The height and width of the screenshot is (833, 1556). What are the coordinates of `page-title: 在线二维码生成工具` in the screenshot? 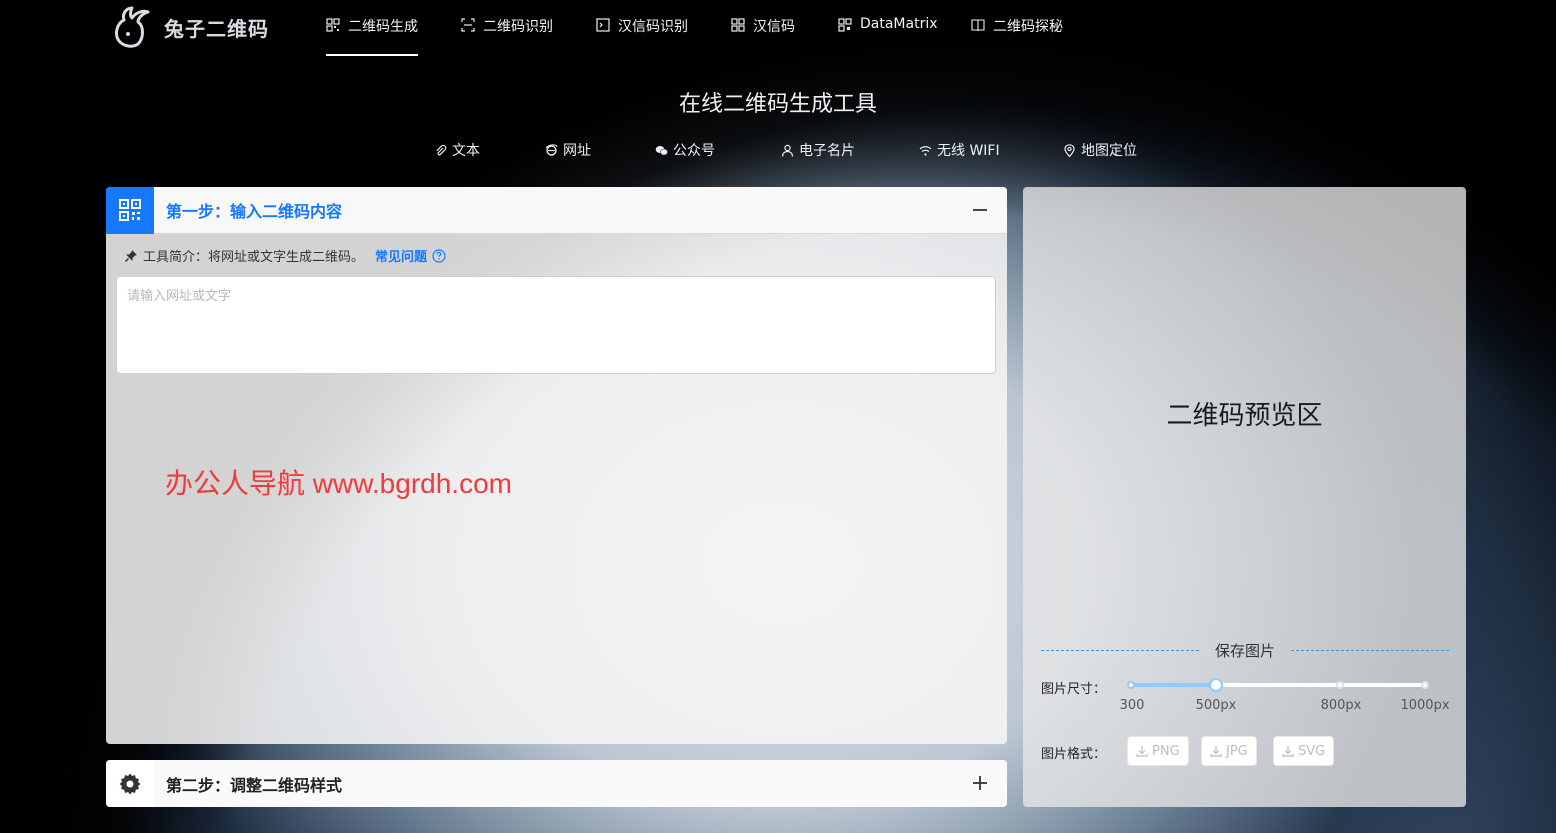 It's located at (777, 104).